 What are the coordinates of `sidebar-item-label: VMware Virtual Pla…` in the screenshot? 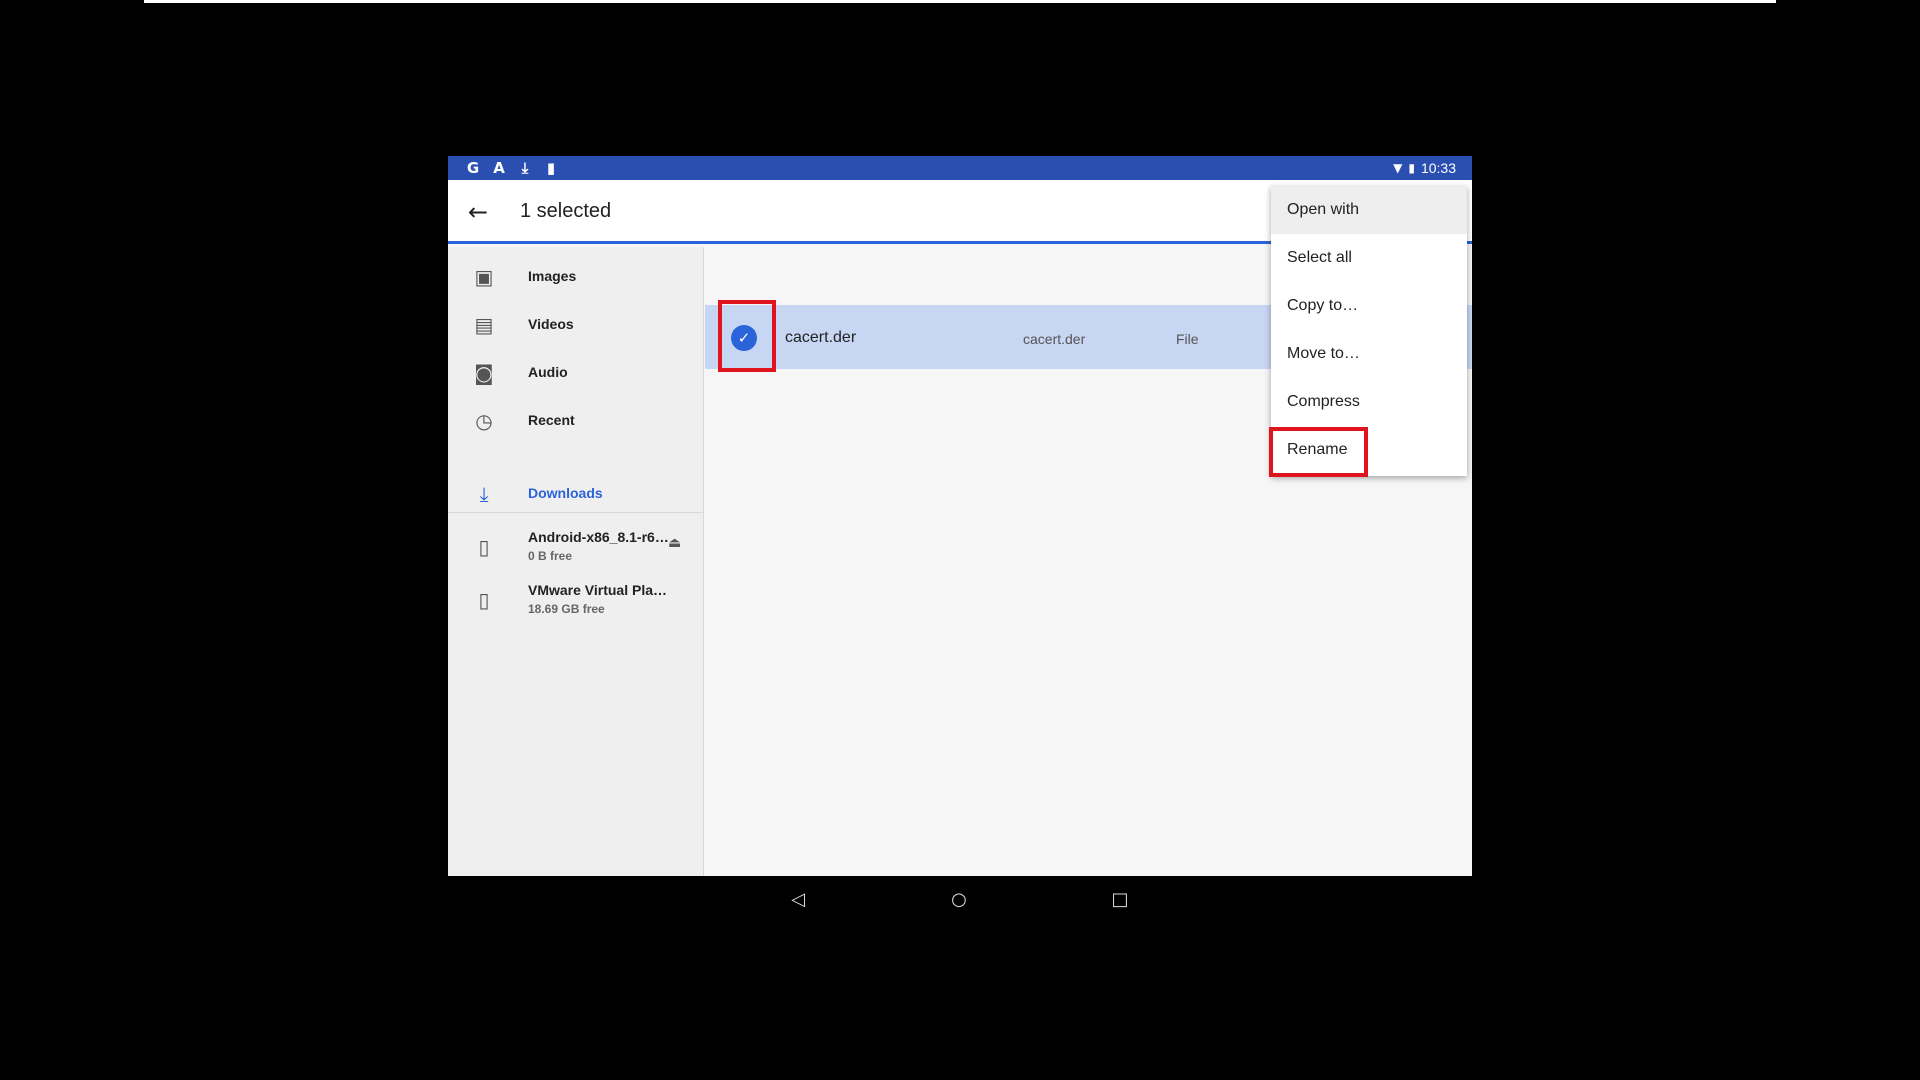 It's located at (598, 590).